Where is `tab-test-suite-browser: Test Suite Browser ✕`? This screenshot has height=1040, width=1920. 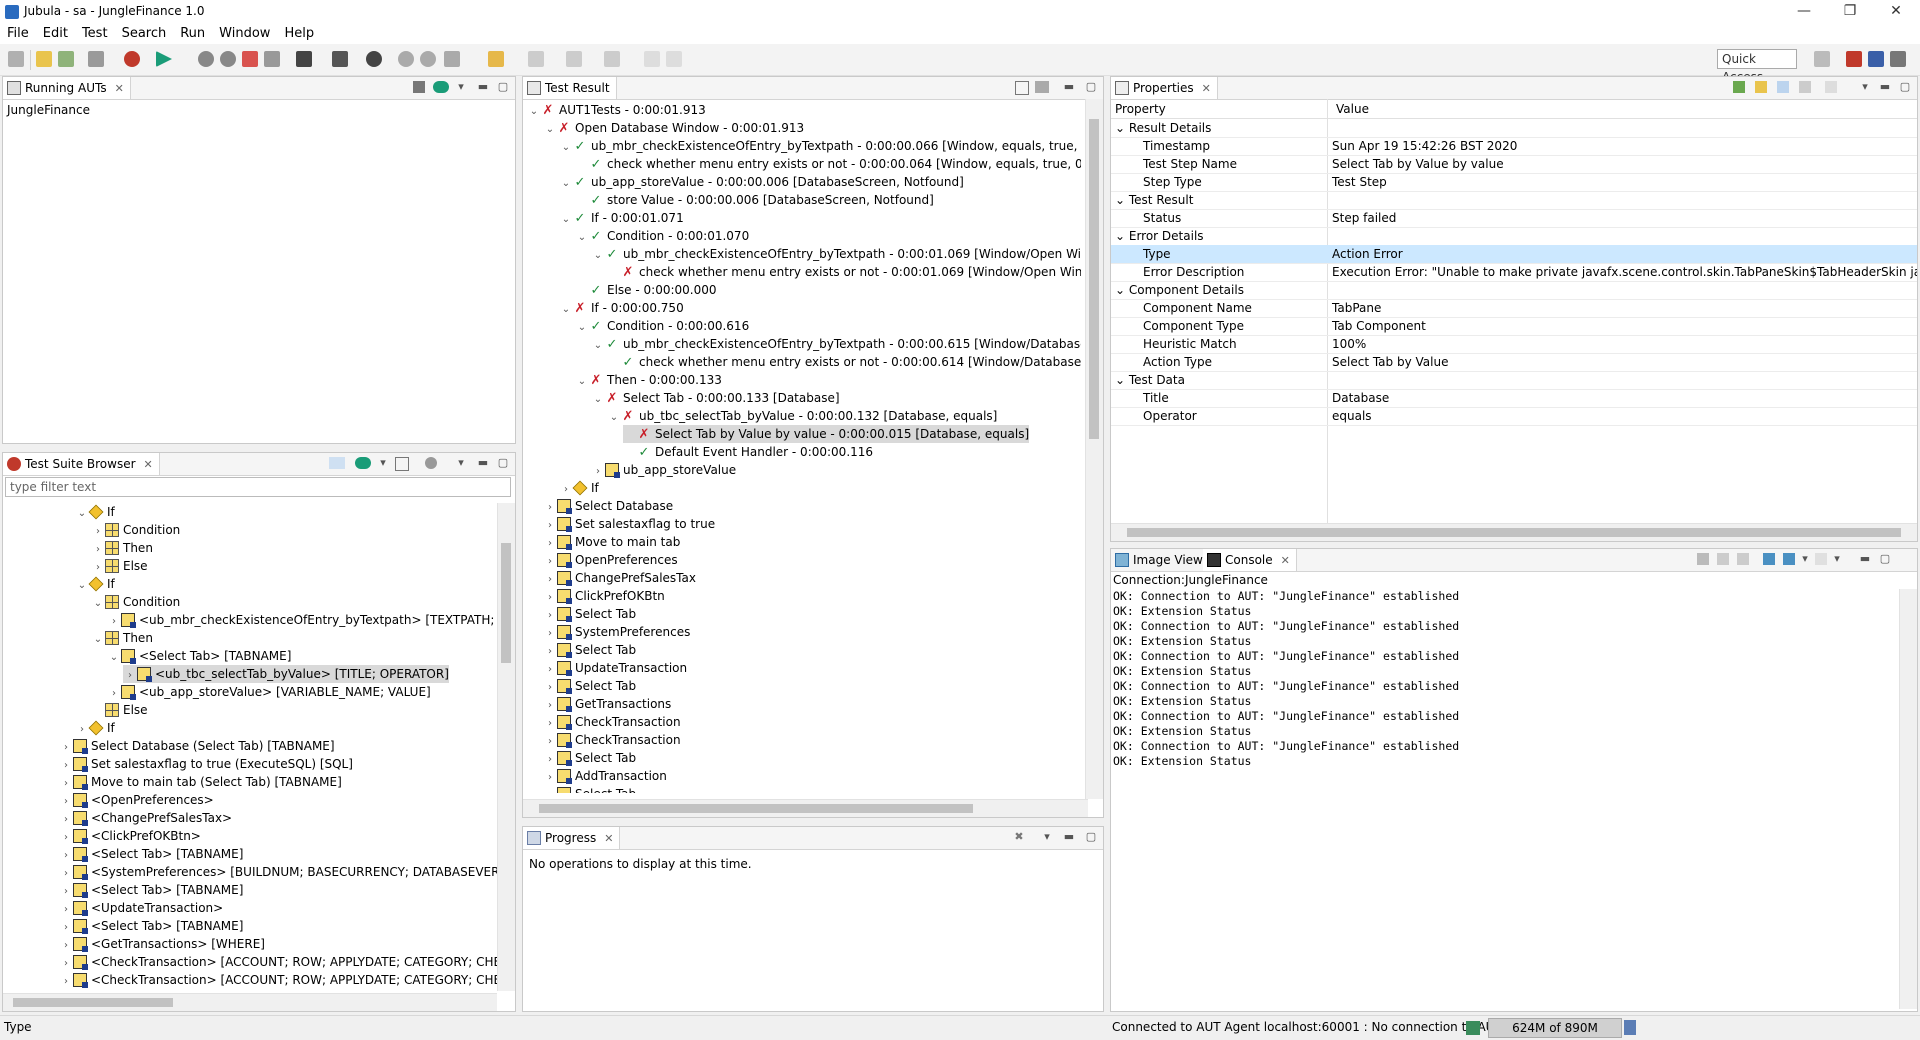 tab-test-suite-browser: Test Suite Browser ✕ is located at coordinates (81, 464).